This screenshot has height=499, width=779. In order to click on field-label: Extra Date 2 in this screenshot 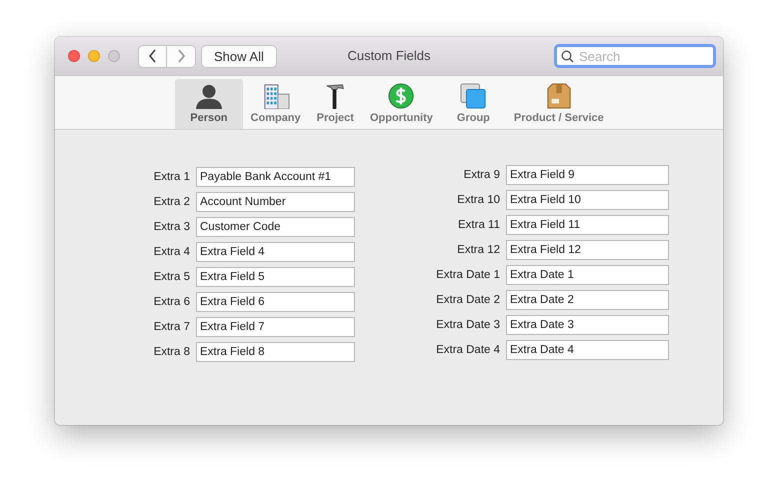, I will do `click(467, 300)`.